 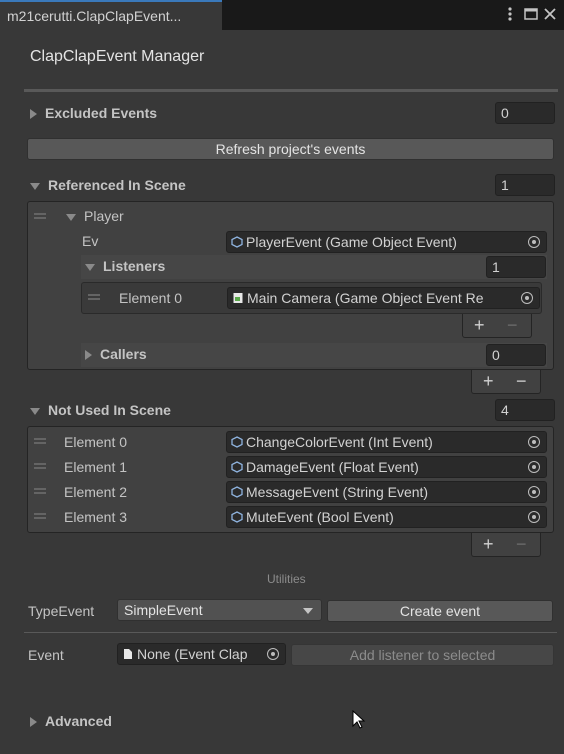 I want to click on chevron-down-icon, so click(x=308, y=611).